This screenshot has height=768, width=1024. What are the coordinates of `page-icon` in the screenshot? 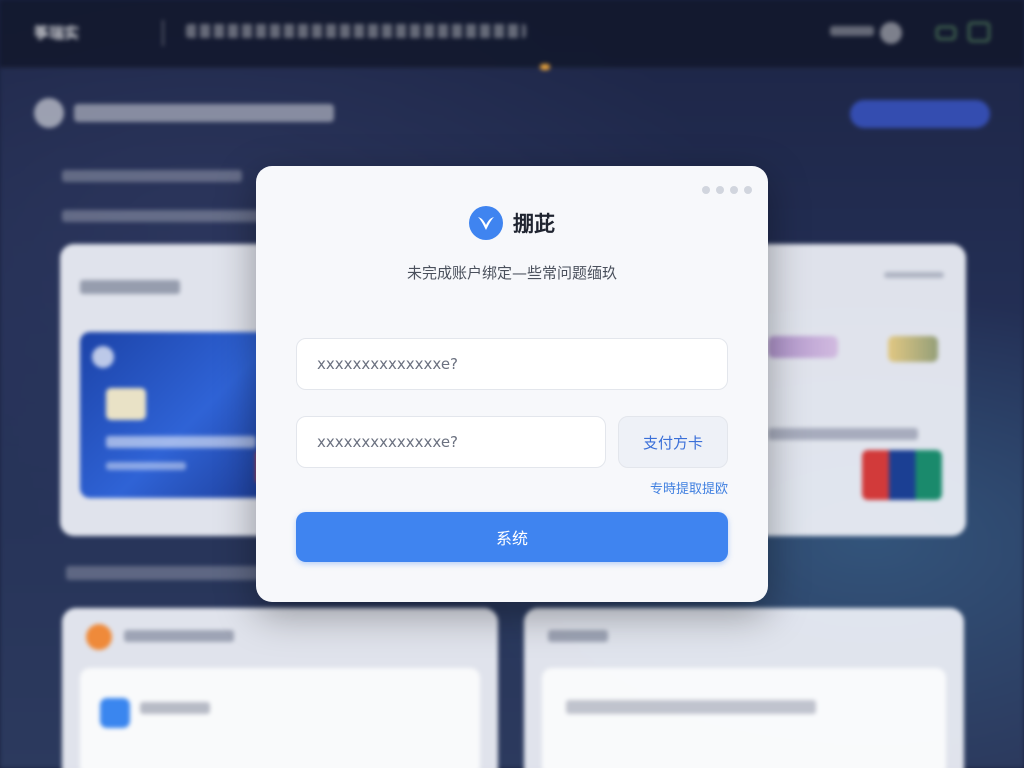 It's located at (49, 113).